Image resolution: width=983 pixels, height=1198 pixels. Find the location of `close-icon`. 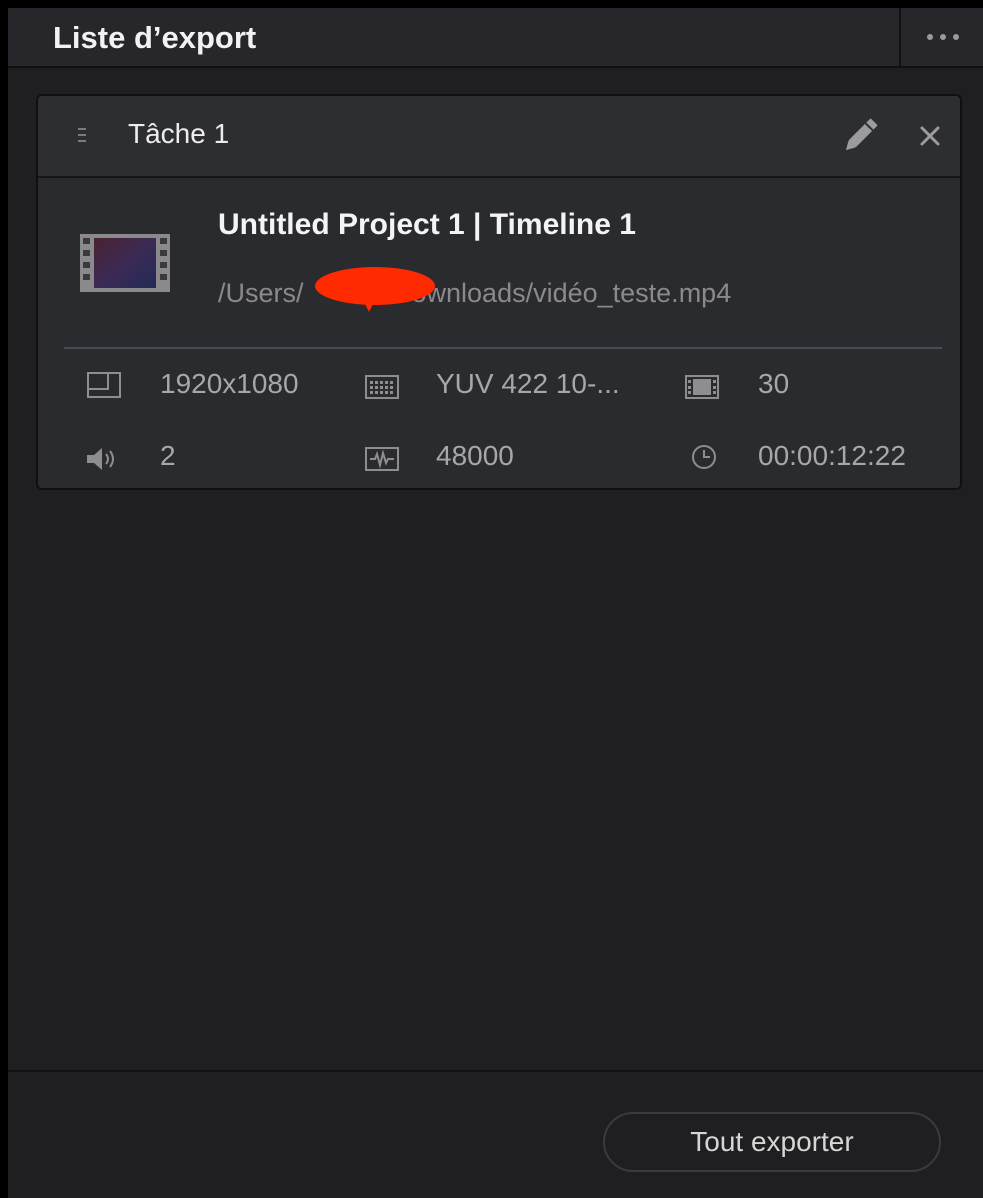

close-icon is located at coordinates (930, 136).